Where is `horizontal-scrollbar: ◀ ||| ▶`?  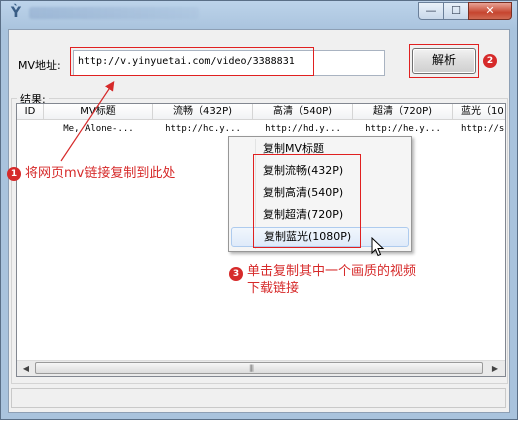
horizontal-scrollbar: ◀ ||| ▶ is located at coordinates (261, 368).